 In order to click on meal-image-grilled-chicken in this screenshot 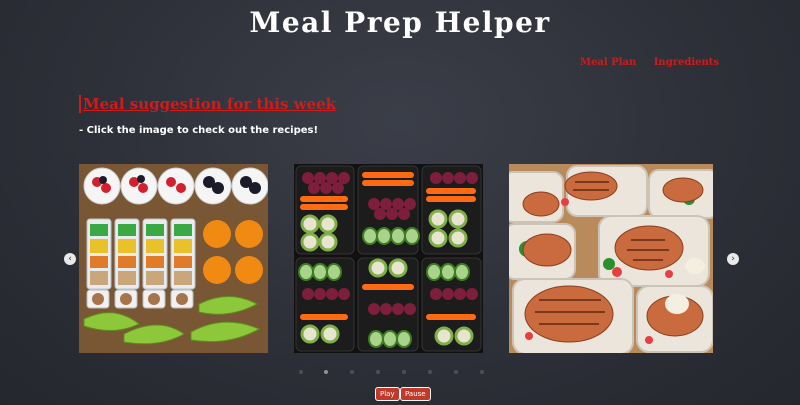, I will do `click(611, 258)`.